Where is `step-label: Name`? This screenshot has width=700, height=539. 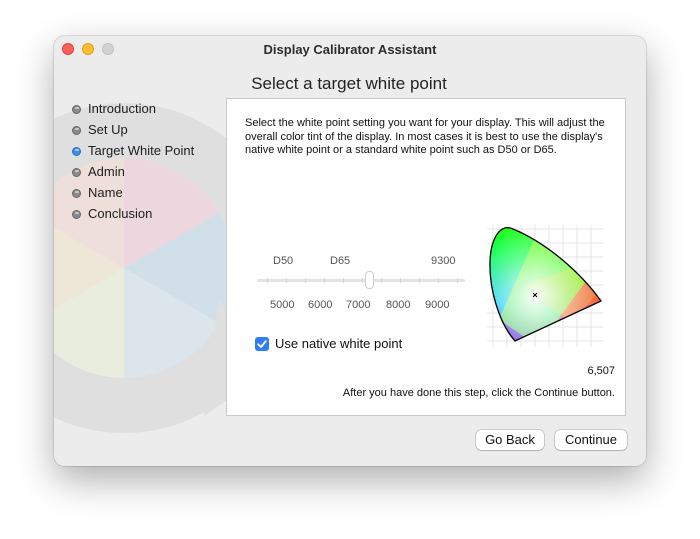 step-label: Name is located at coordinates (105, 192).